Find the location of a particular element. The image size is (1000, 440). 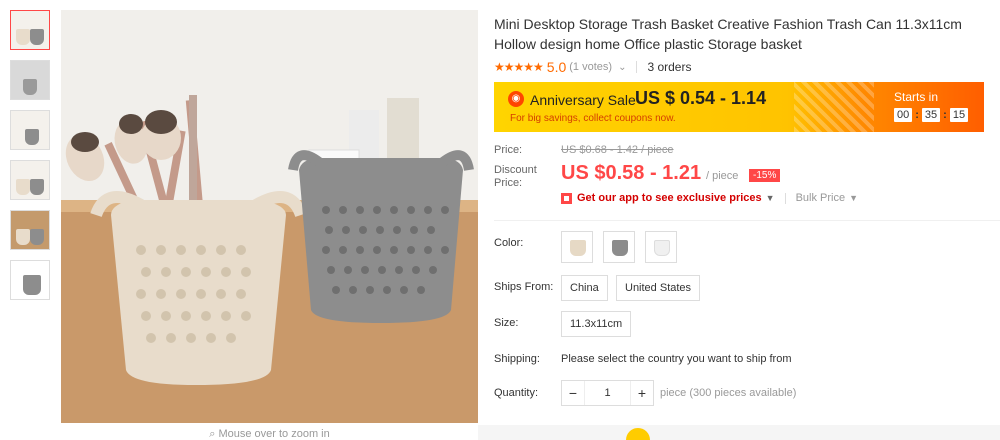

chevron-down-icon: ⌄ is located at coordinates (622, 67).